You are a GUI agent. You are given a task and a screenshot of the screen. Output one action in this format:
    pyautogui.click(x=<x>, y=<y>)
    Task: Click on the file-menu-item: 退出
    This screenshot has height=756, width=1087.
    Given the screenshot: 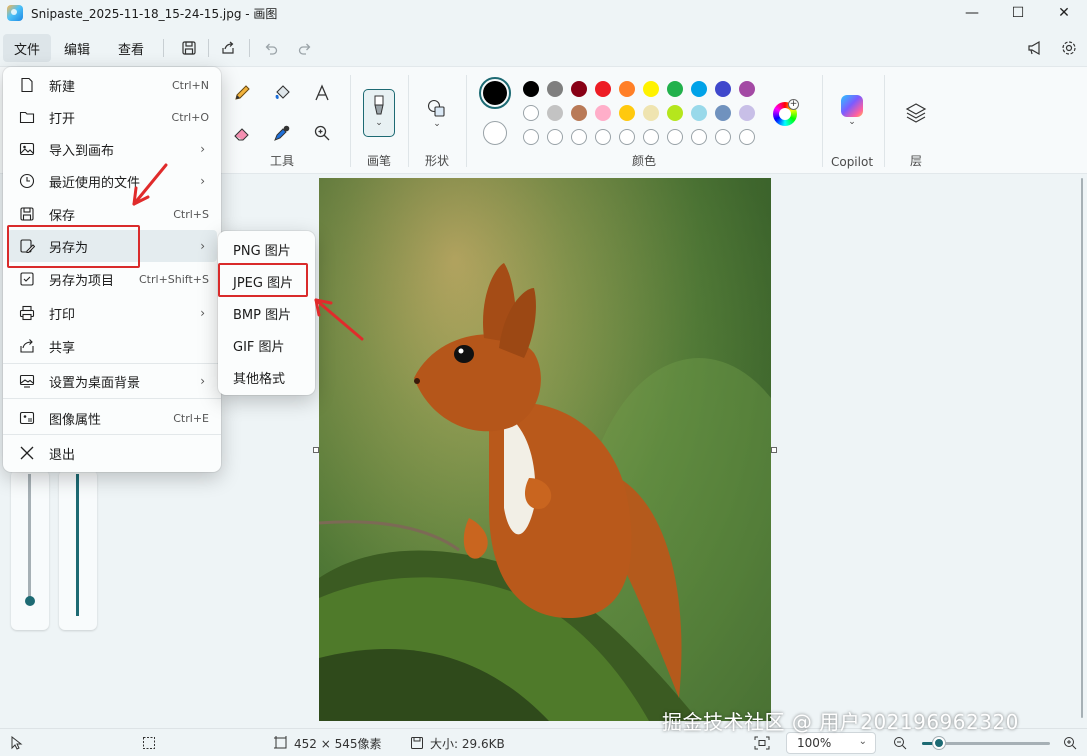 What is the action you would take?
    pyautogui.click(x=112, y=453)
    